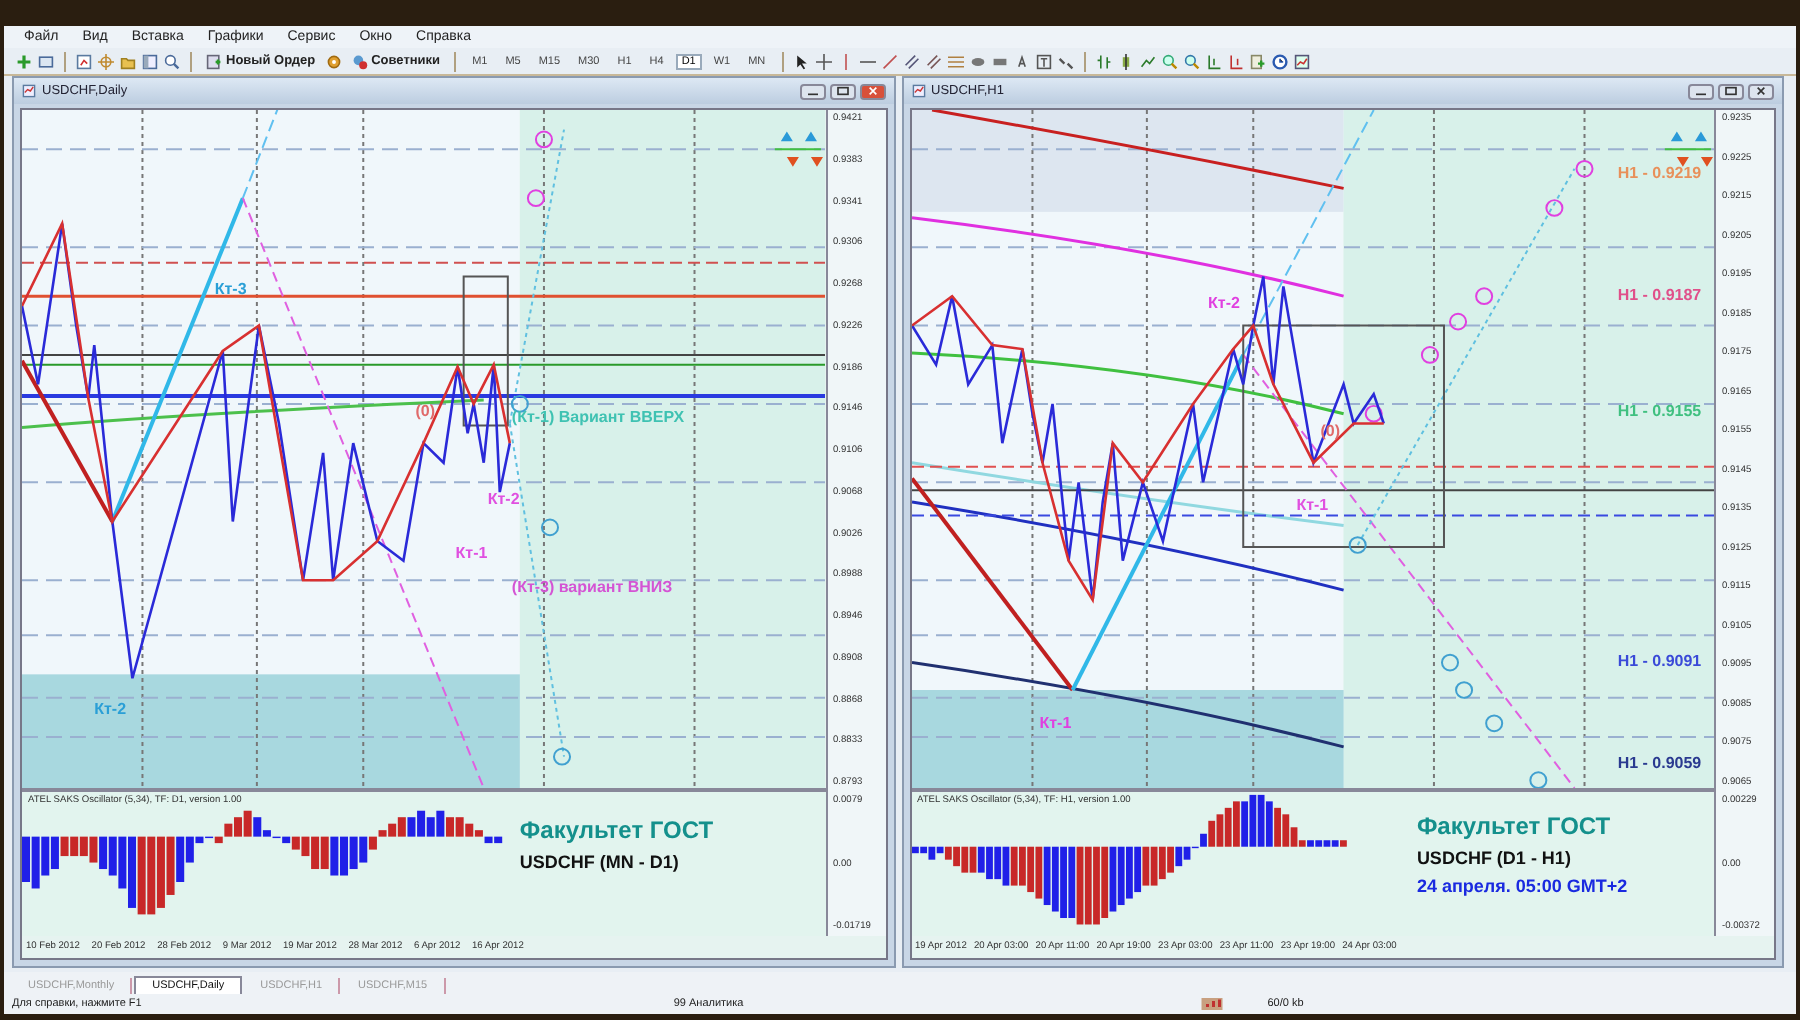 This screenshot has height=1020, width=1800. Describe the element at coordinates (1659, 173) in the screenshot. I see `chart-label: H1 - 0.9219` at that location.